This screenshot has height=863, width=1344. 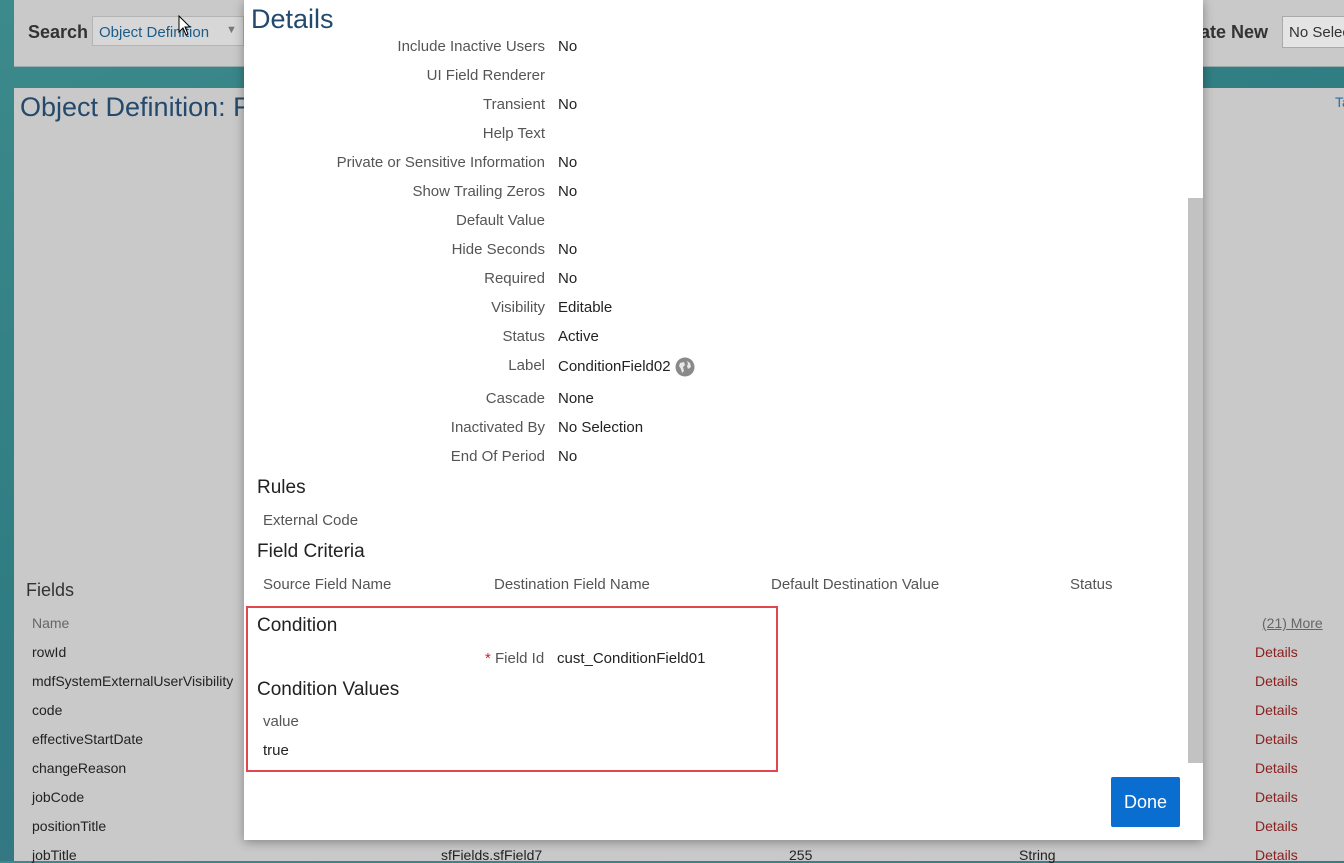 What do you see at coordinates (485, 75) in the screenshot?
I see `prop-label-ui-field-renderer: UI Field Renderer` at bounding box center [485, 75].